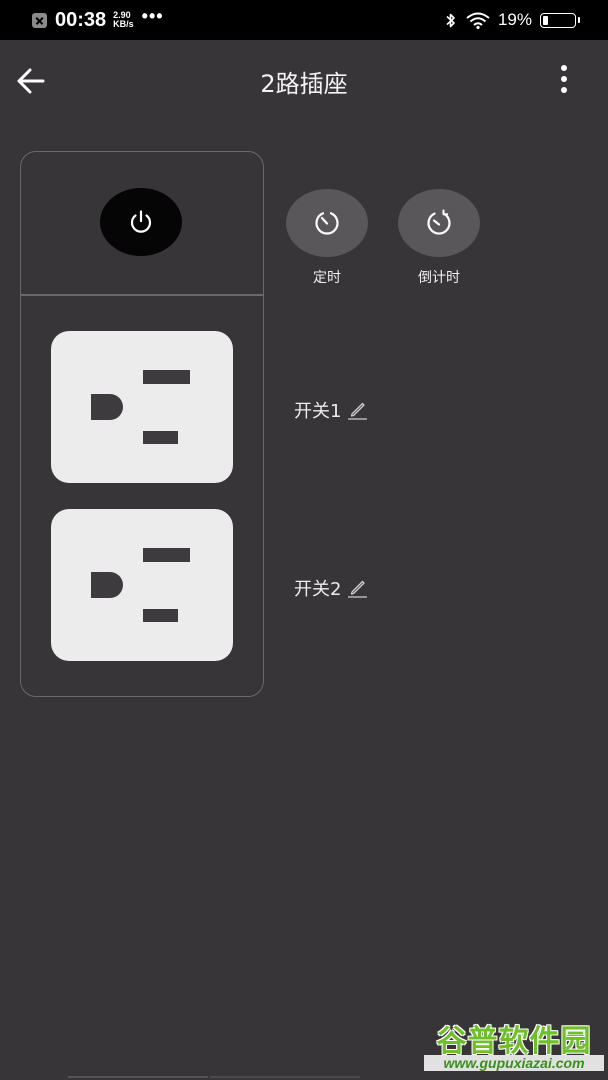 This screenshot has width=608, height=1080. Describe the element at coordinates (304, 84) in the screenshot. I see `page-title: 2路插座` at that location.